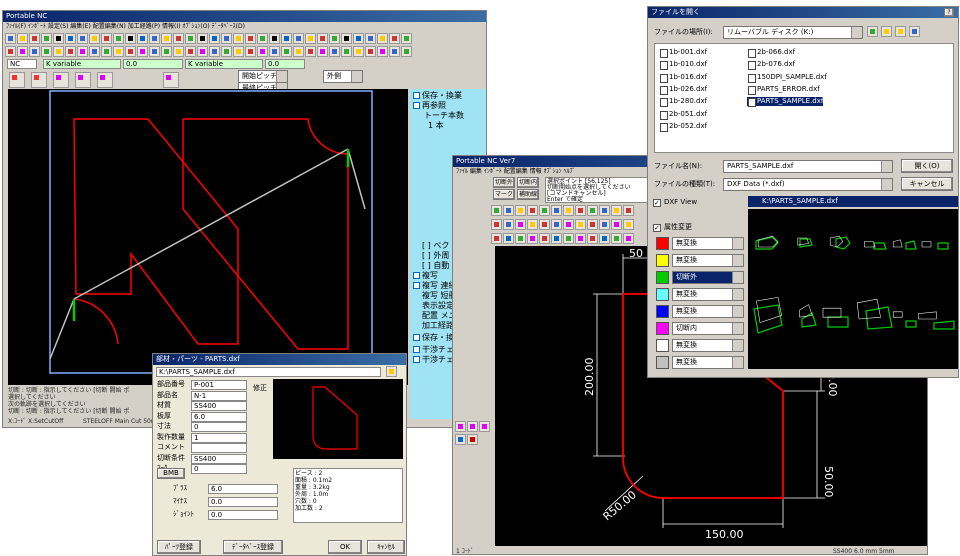 The width and height of the screenshot is (960, 556). Describe the element at coordinates (171, 80) in the screenshot. I see `delete-all-icon` at that location.